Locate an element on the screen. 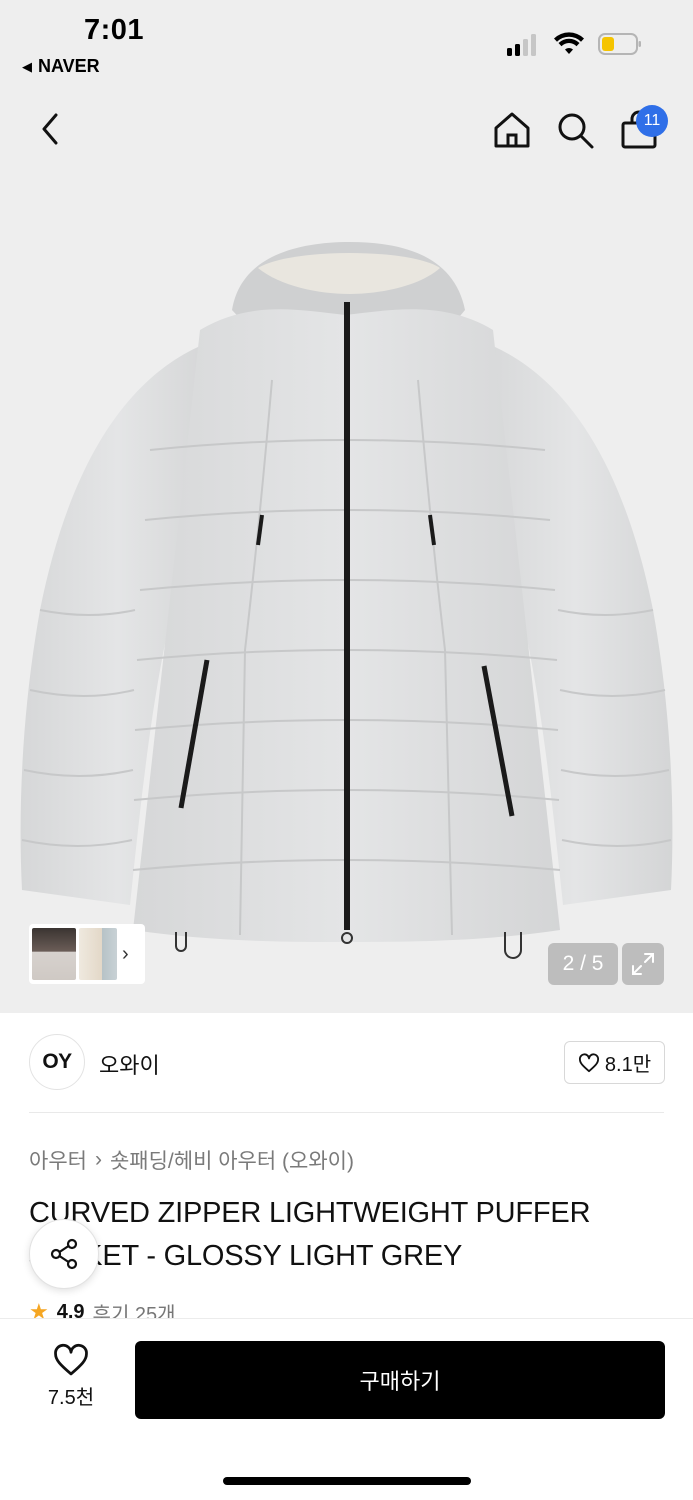  brand-row: OY 오와이 8.1만 is located at coordinates (346, 1063).